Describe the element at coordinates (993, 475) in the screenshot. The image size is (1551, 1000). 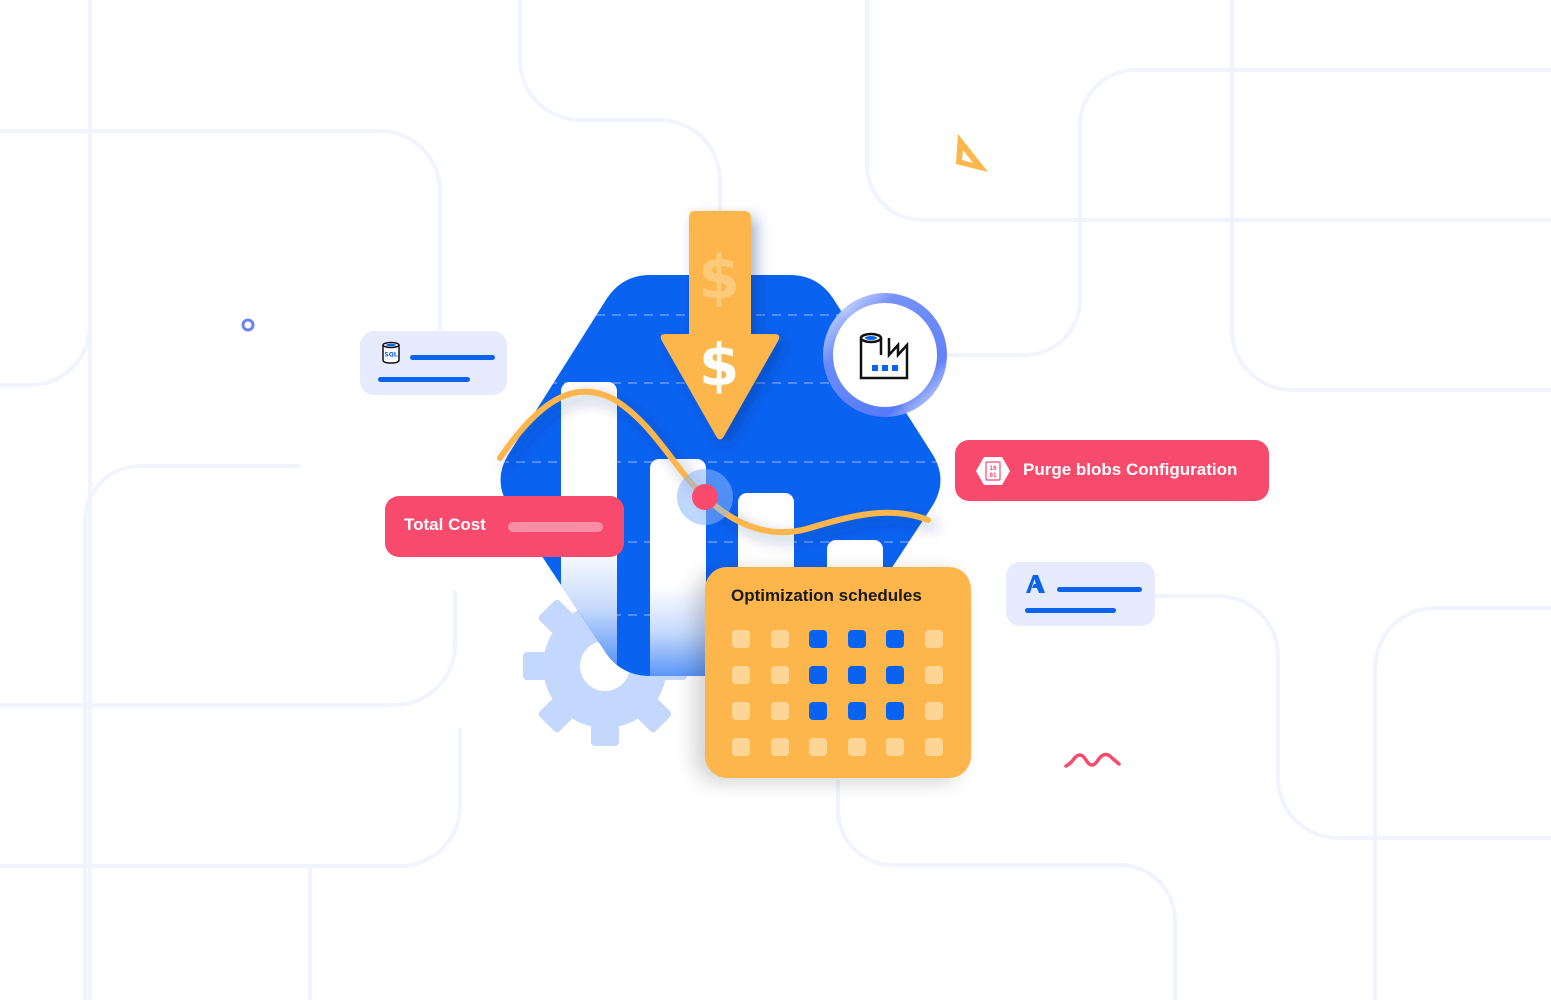
I see `svg-text: 01` at that location.